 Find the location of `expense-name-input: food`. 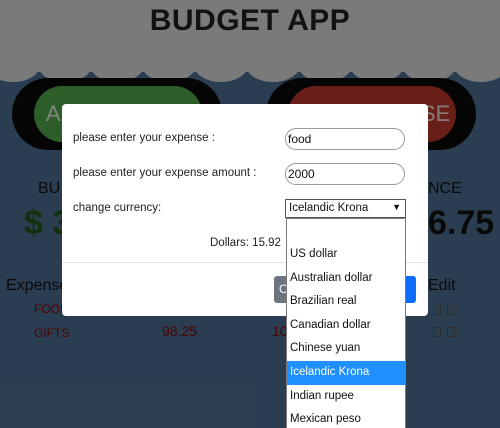

expense-name-input: food is located at coordinates (345, 139).